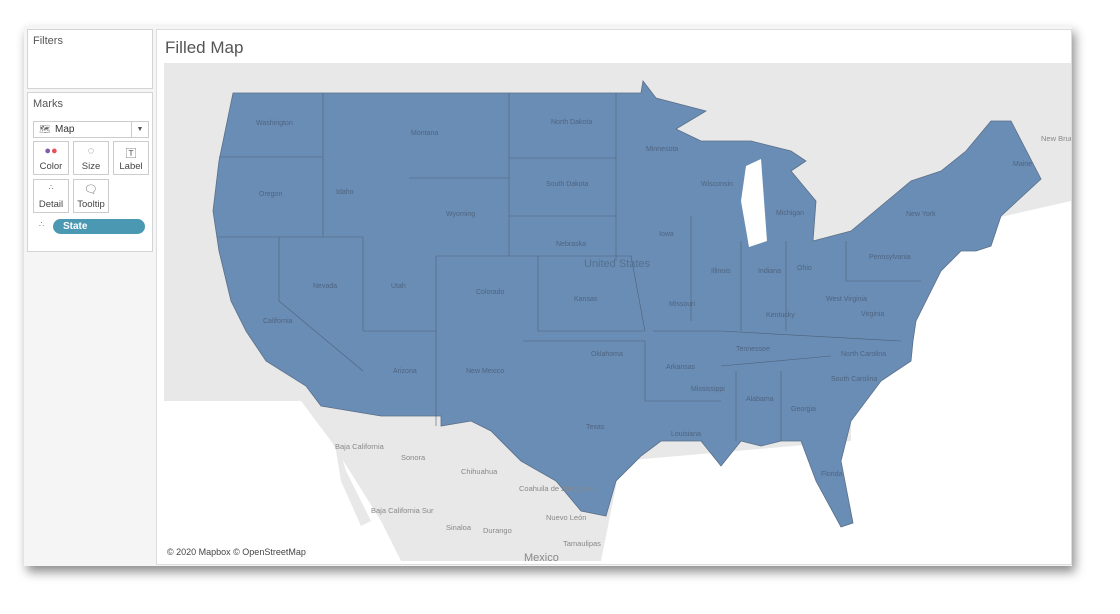 This screenshot has width=1120, height=614. Describe the element at coordinates (65, 129) in the screenshot. I see `mark-type-value: Map` at that location.